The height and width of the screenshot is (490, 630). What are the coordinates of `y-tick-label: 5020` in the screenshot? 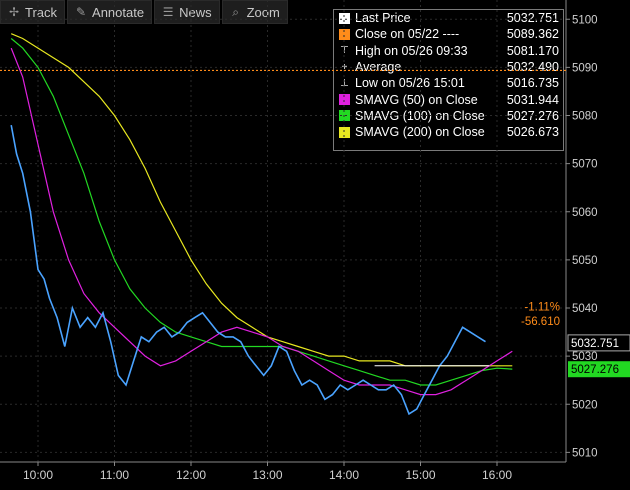 It's located at (585, 405).